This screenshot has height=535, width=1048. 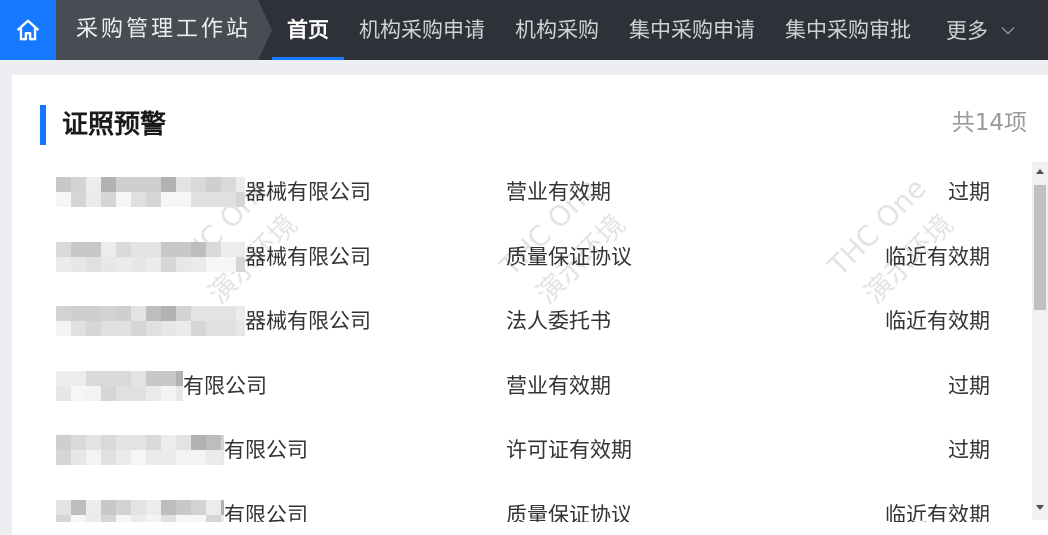 What do you see at coordinates (164, 30) in the screenshot?
I see `app-title-block: 采购管理工作站` at bounding box center [164, 30].